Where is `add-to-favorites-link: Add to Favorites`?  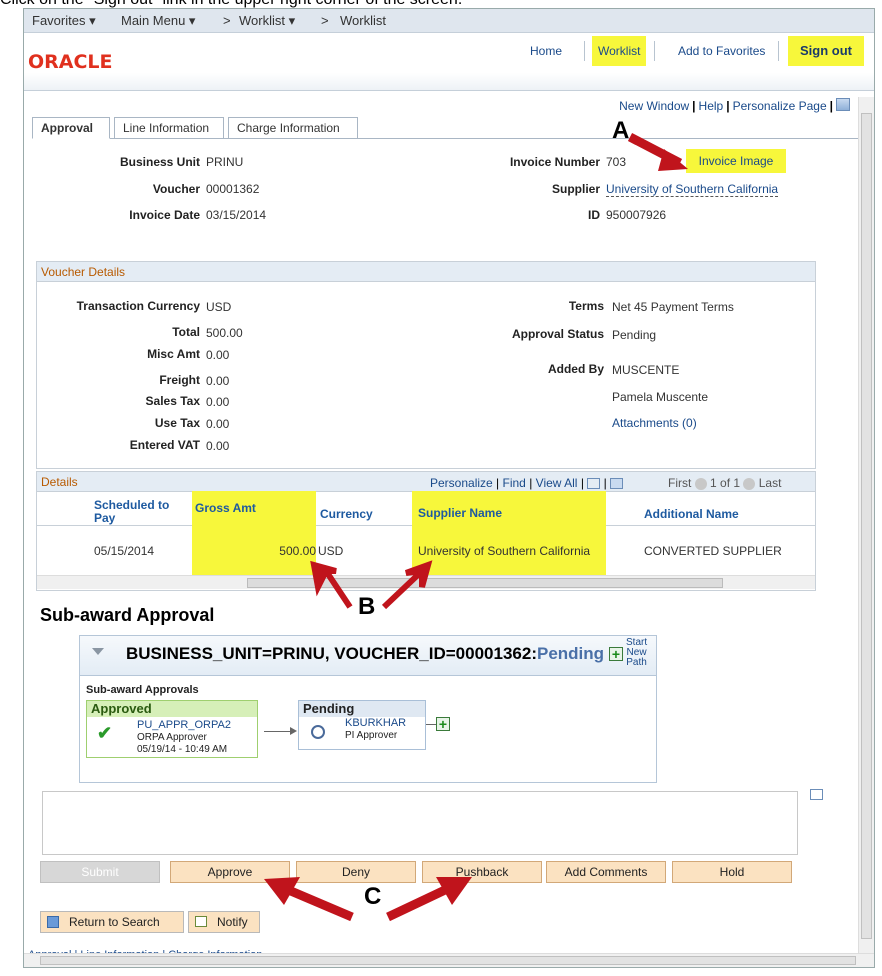 add-to-favorites-link: Add to Favorites is located at coordinates (721, 51).